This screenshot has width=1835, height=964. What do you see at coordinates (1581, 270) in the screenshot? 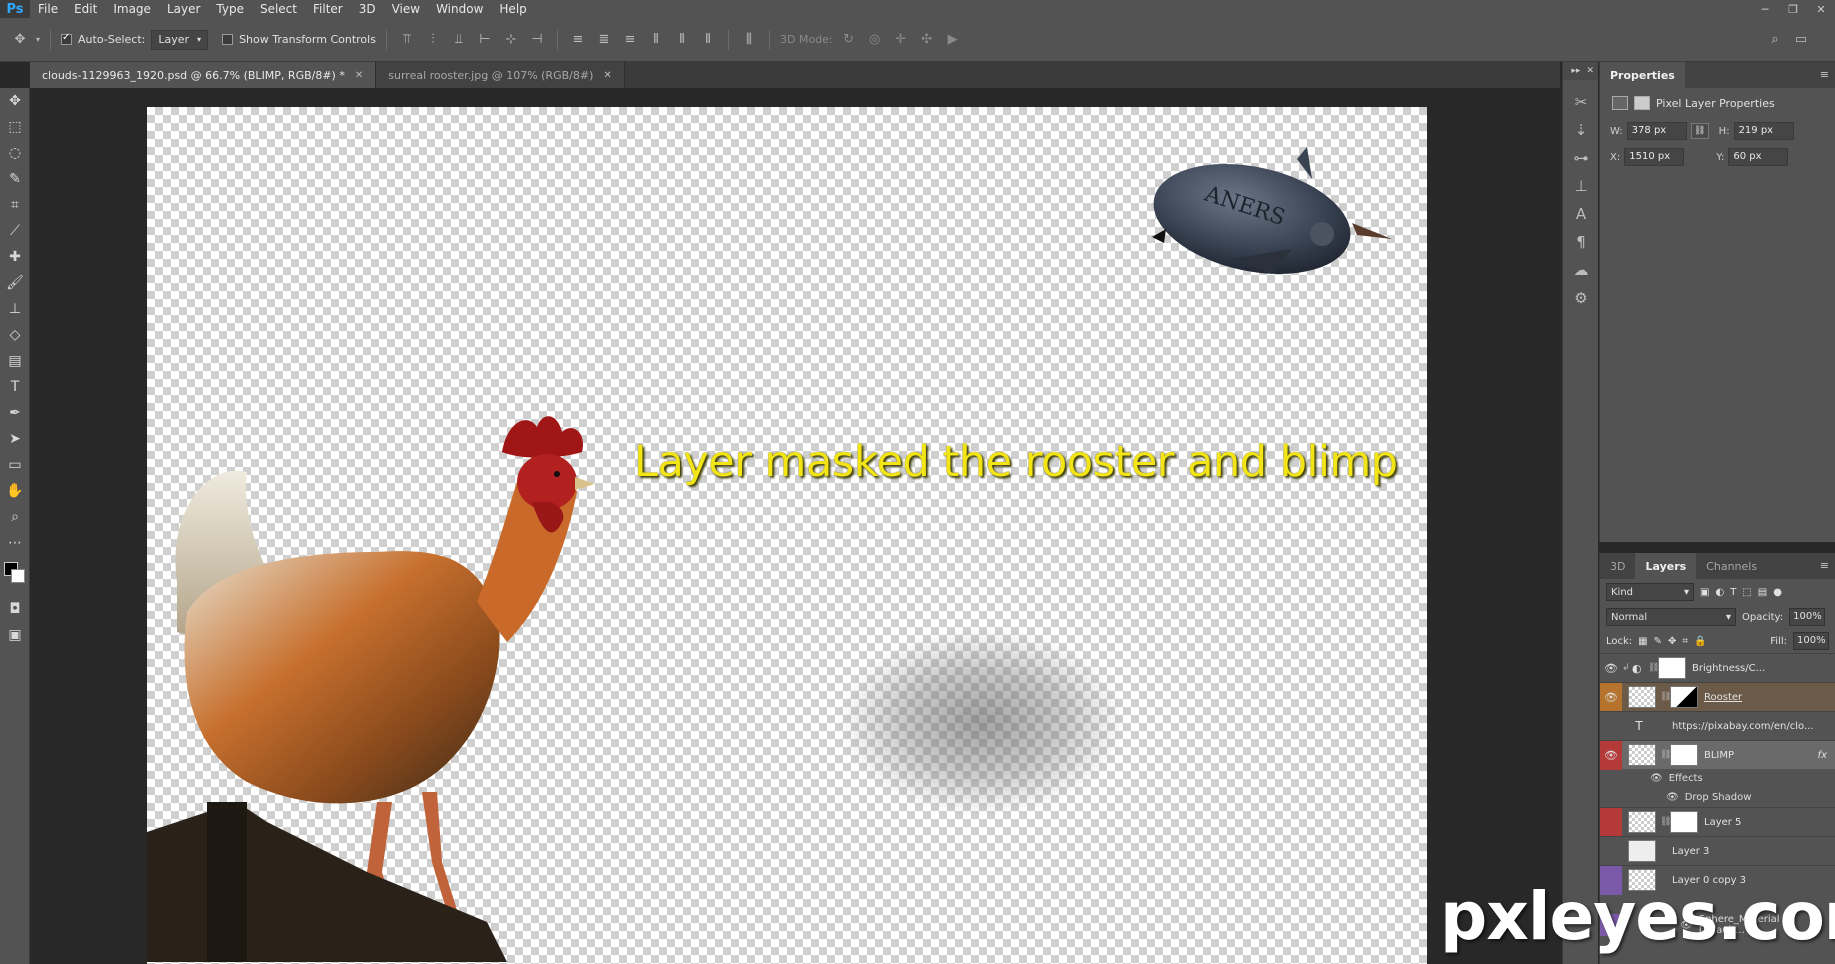
I see `libraries-icon: ☁` at bounding box center [1581, 270].